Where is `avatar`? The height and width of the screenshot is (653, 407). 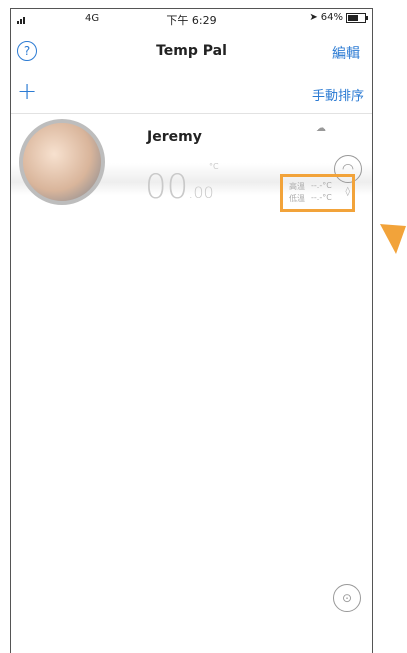 avatar is located at coordinates (62, 162).